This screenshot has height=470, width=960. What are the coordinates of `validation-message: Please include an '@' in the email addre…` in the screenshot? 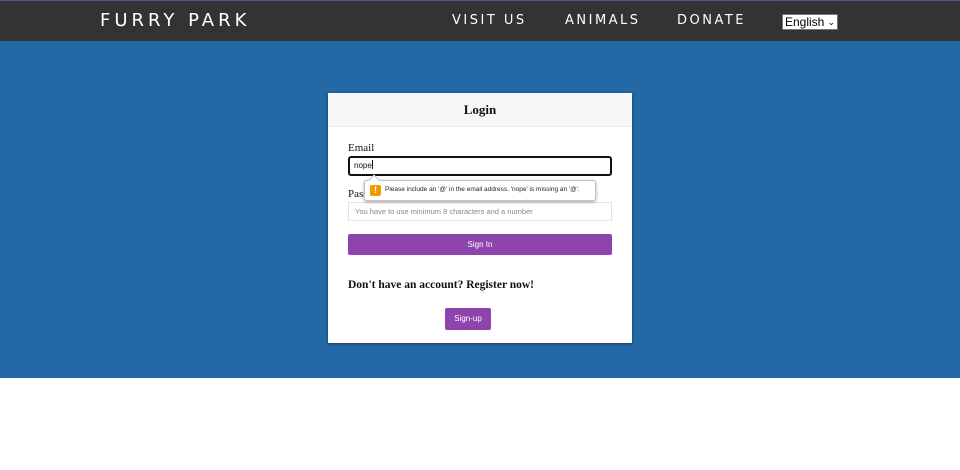 It's located at (482, 189).